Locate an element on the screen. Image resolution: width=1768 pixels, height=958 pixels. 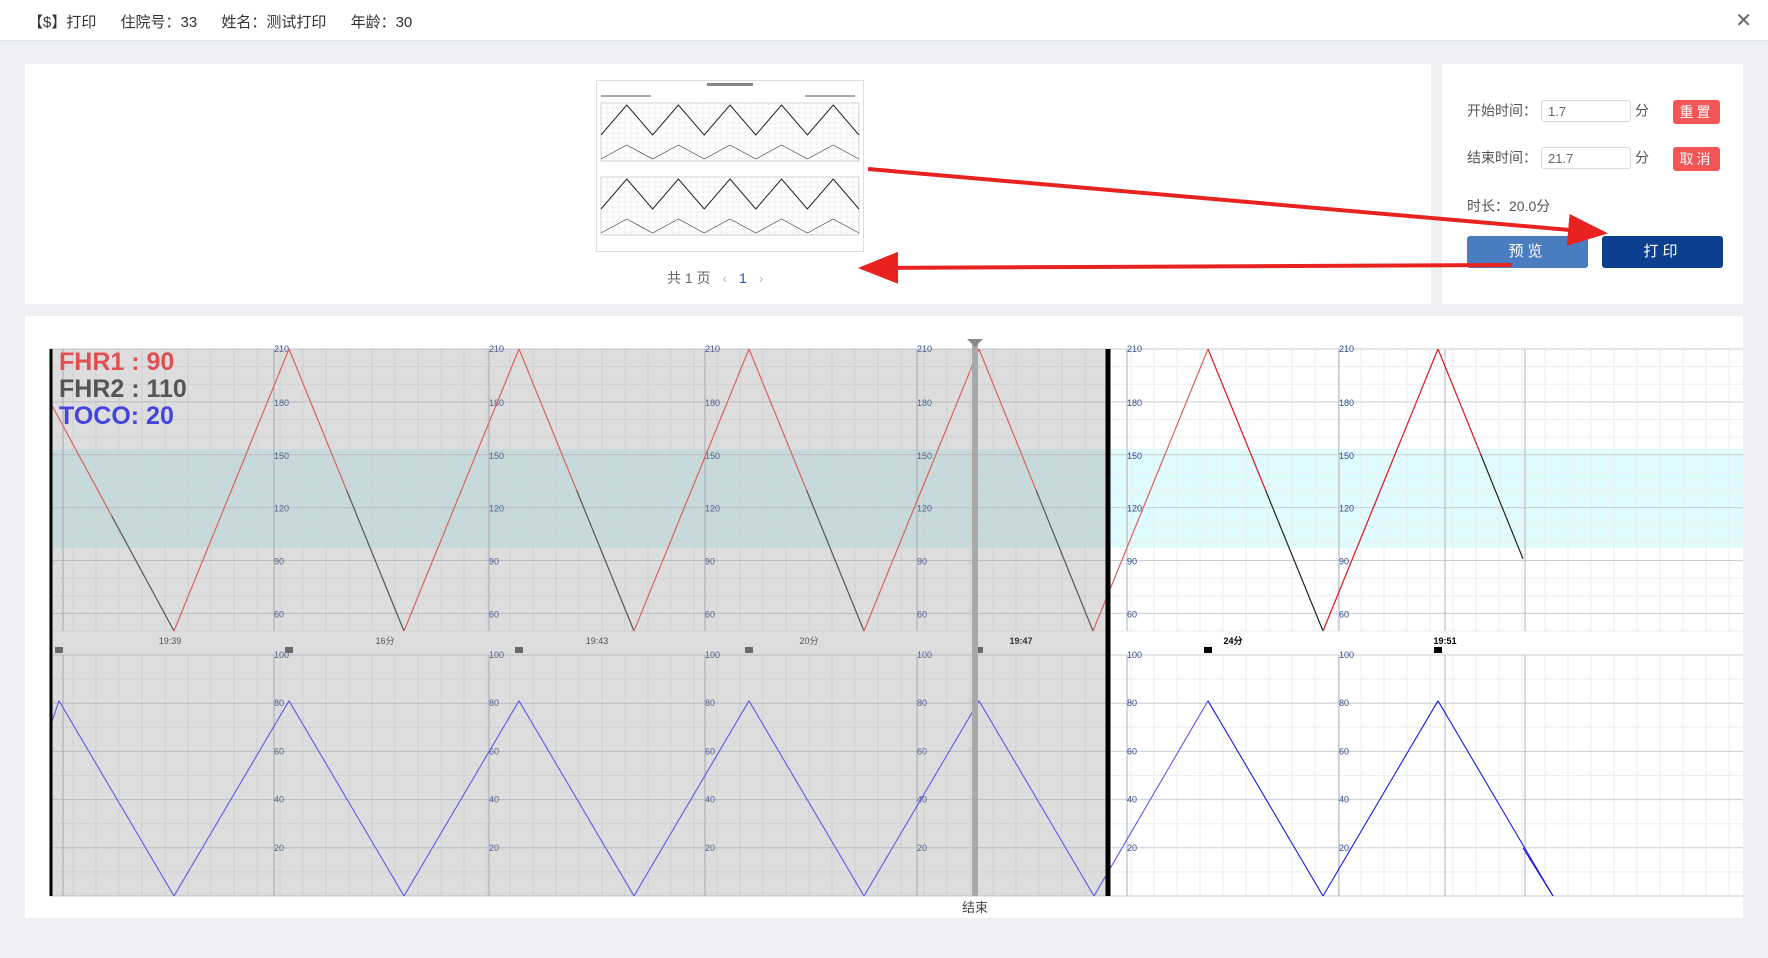
patient-info: 【$】打印 住院号：33 姓名：测试打印 年龄：30 is located at coordinates (230, 21).